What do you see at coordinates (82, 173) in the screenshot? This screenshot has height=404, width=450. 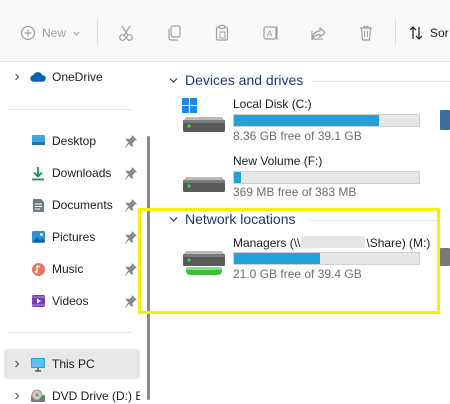 I see `nav-item-label: Downloads` at bounding box center [82, 173].